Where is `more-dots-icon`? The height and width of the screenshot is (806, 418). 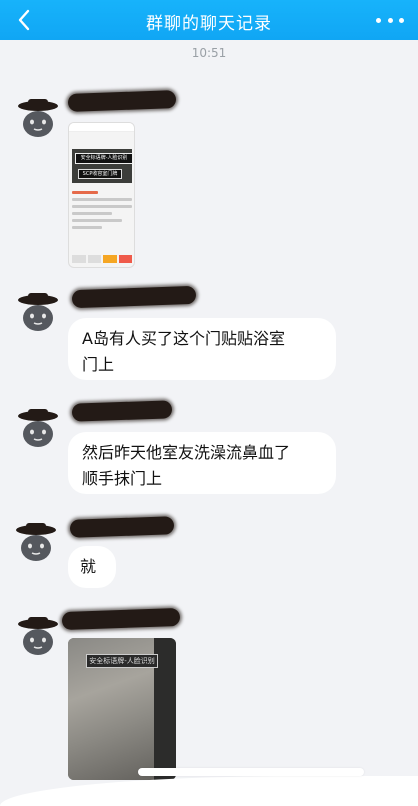 more-dots-icon is located at coordinates (390, 20).